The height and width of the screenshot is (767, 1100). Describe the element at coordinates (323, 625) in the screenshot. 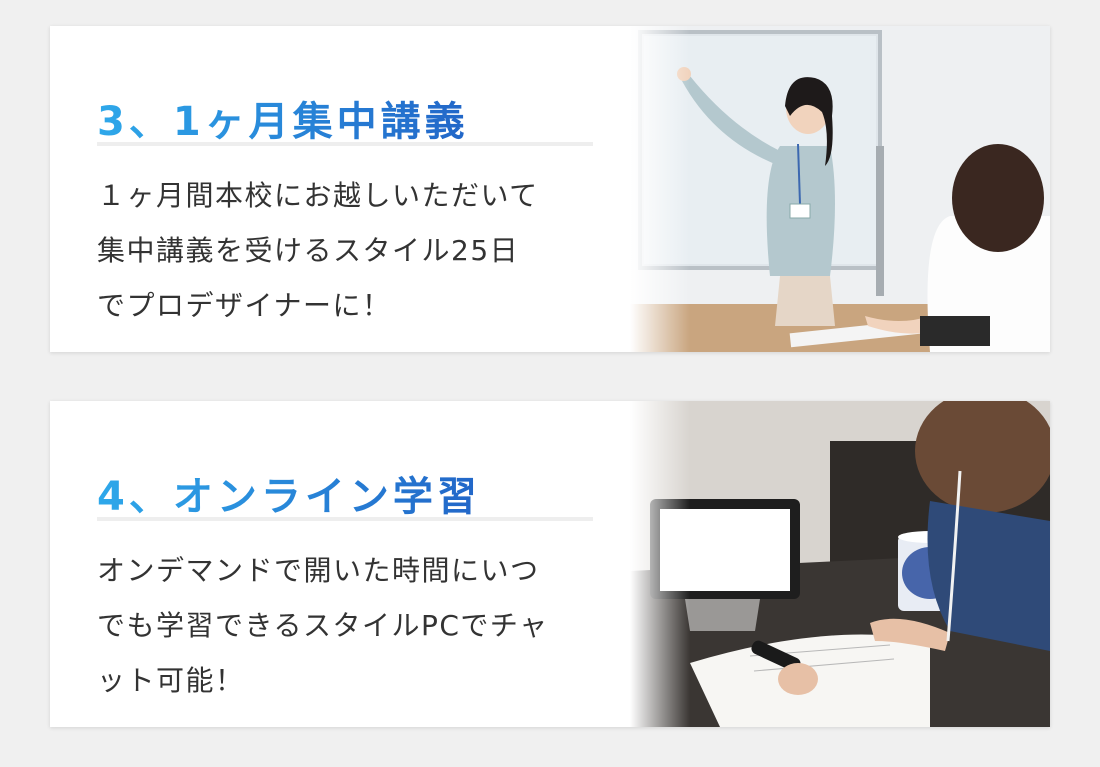

I see `description-line: でも学習できるスタイルPCでチャ` at that location.